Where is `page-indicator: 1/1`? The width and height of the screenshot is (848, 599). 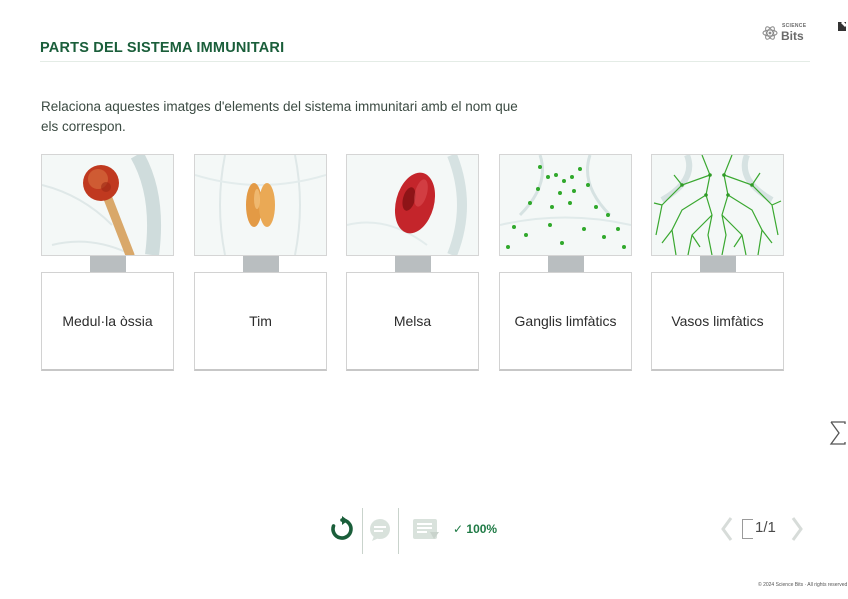 page-indicator: 1/1 is located at coordinates (766, 528).